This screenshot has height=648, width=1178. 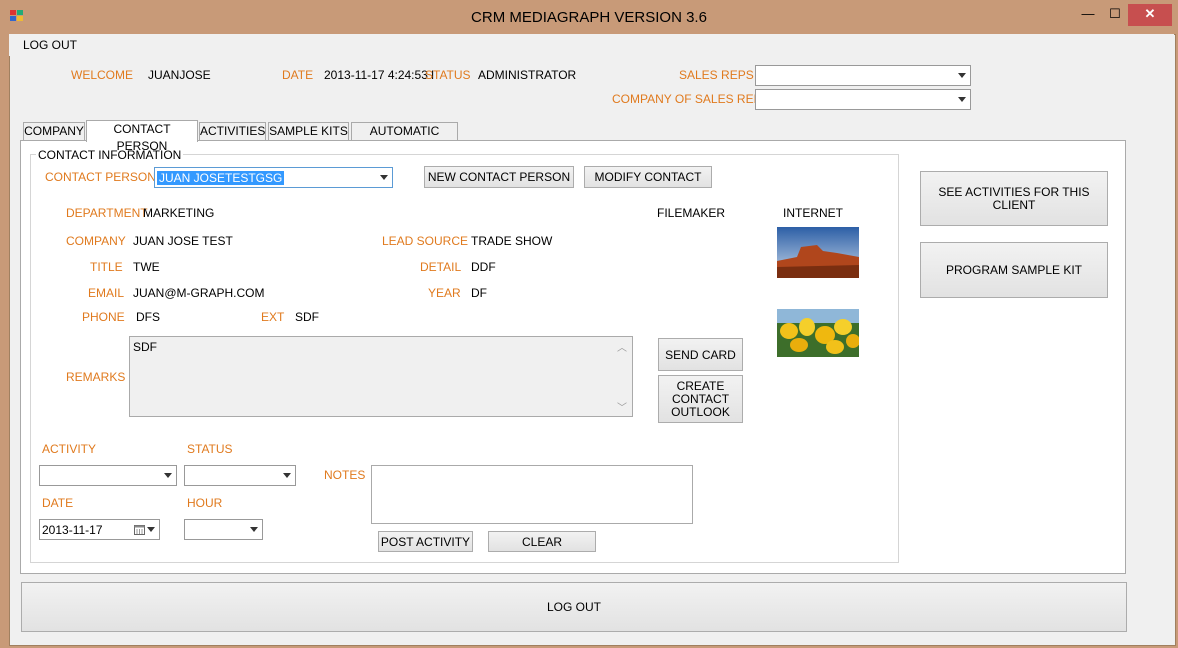 I want to click on modify-contact-button: MODIFY CONTACT, so click(x=648, y=177).